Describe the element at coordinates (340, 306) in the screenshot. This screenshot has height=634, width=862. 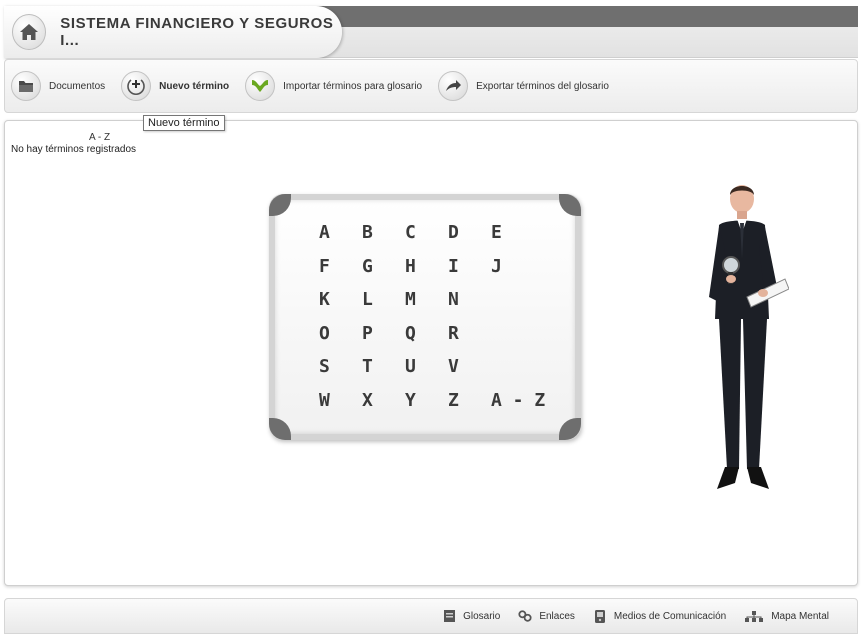
I see `letter-k: K` at that location.